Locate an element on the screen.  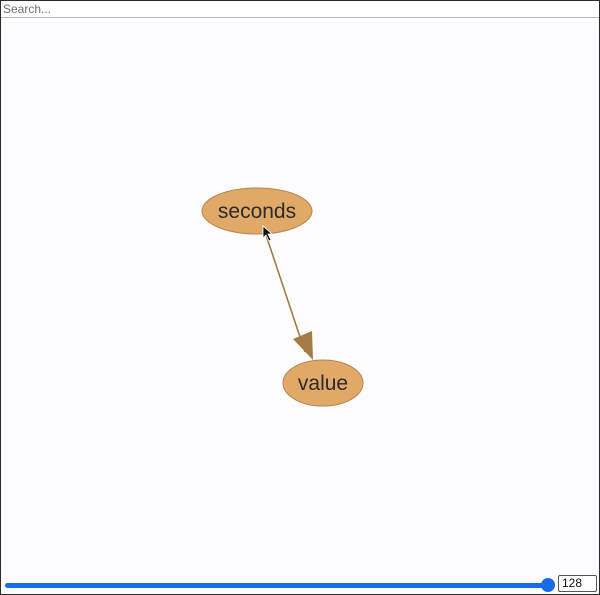
threshold-slider-thumb is located at coordinates (548, 585).